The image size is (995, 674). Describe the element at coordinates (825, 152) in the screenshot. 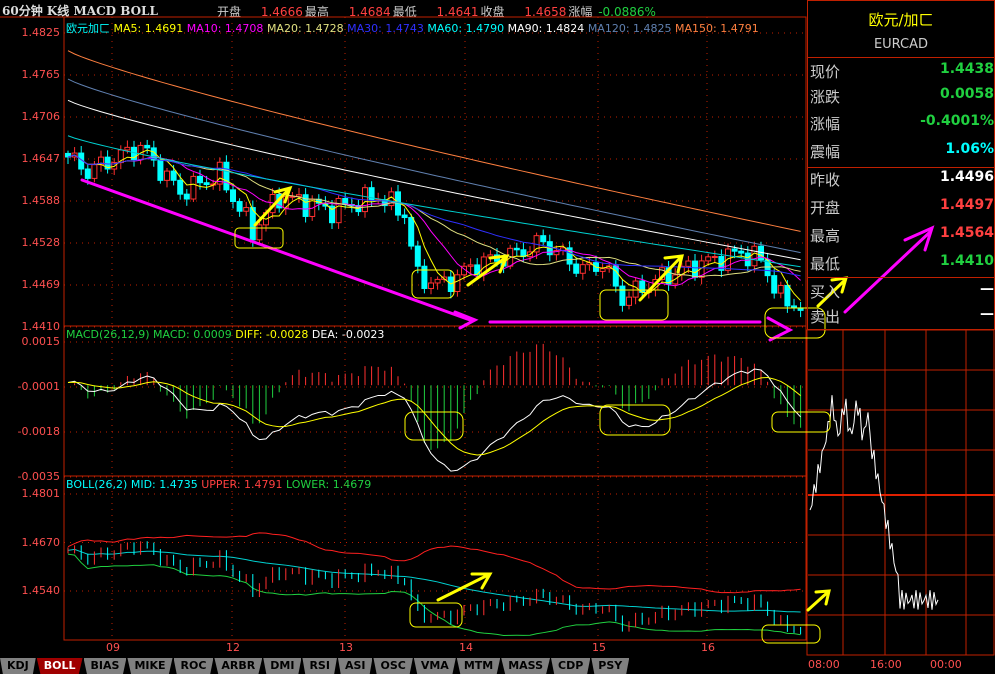

I see `quote-row-label: 震幅` at that location.